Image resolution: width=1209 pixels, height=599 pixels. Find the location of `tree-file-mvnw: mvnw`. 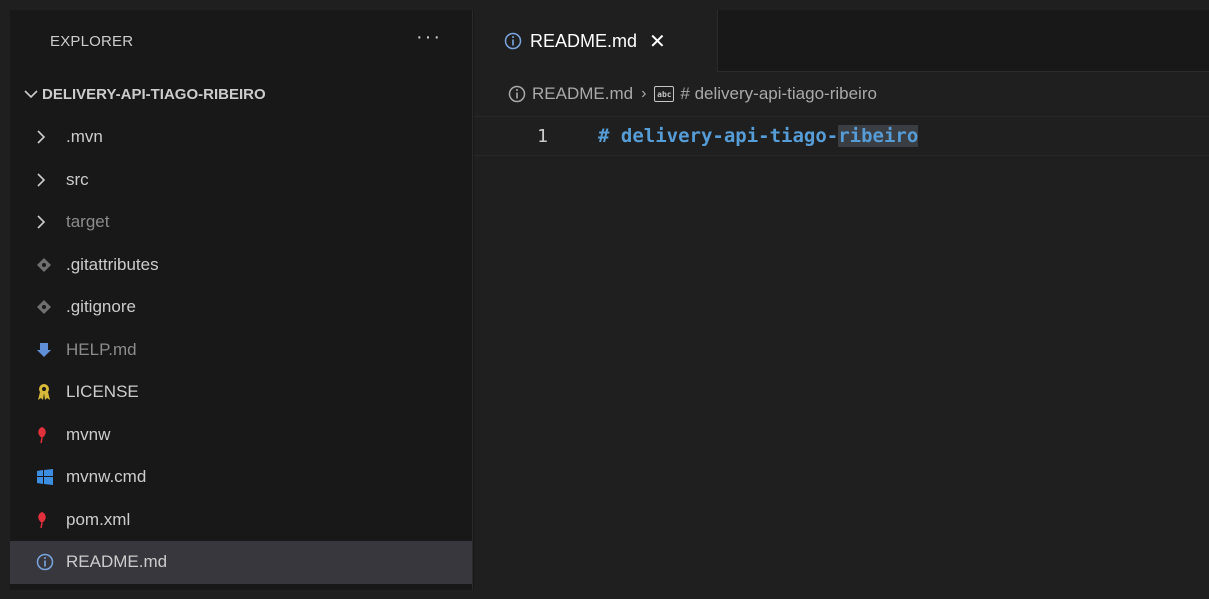

tree-file-mvnw: mvnw is located at coordinates (241, 435).